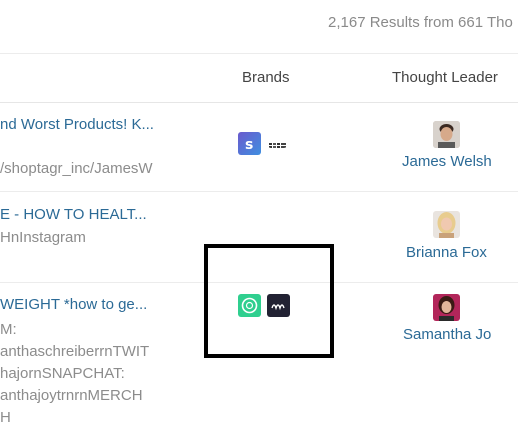 The height and width of the screenshot is (438, 518). What do you see at coordinates (76, 168) in the screenshot?
I see `video-description: /shoptagr_inc/JamesW` at bounding box center [76, 168].